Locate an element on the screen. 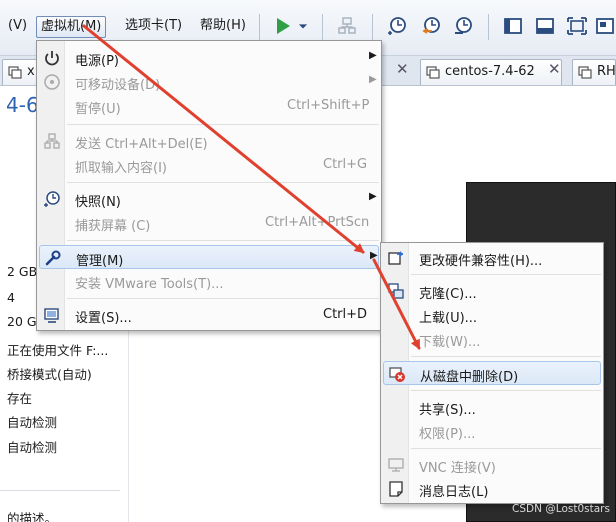 The width and height of the screenshot is (616, 522). menu-item-power: 电源(P) ▶ is located at coordinates (209, 58).